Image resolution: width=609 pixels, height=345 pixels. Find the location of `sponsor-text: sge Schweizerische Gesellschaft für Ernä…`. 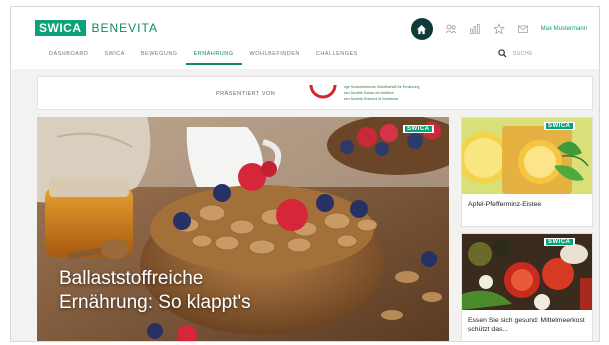

sponsor-text: sge Schweizerische Gesellschaft für Ernä… is located at coordinates (382, 93).